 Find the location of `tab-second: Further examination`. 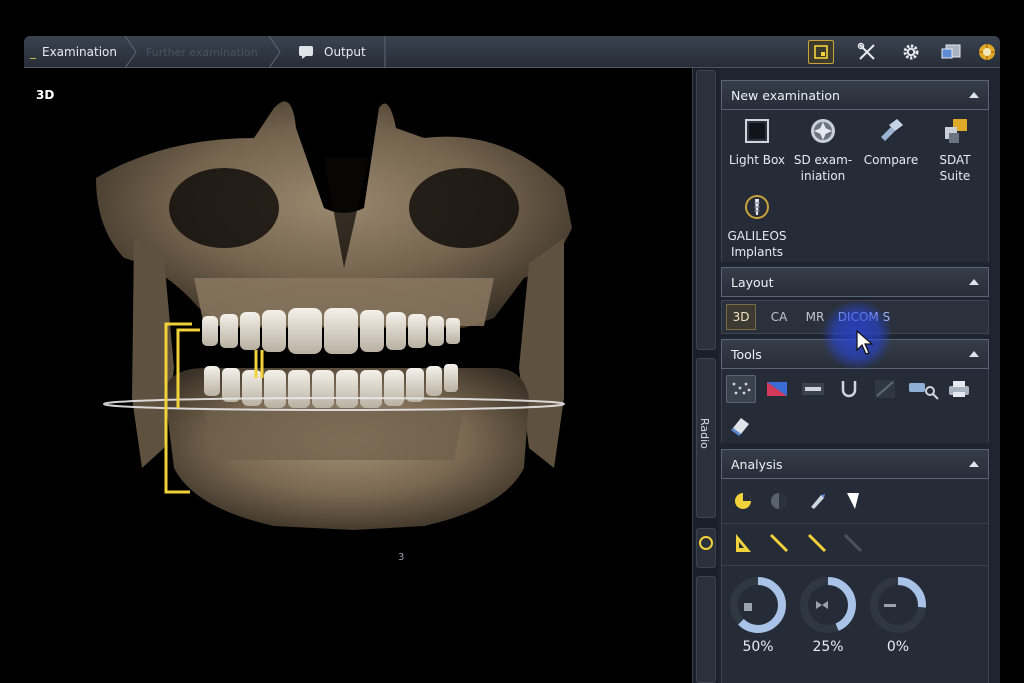

tab-second: Further examination is located at coordinates (202, 52).